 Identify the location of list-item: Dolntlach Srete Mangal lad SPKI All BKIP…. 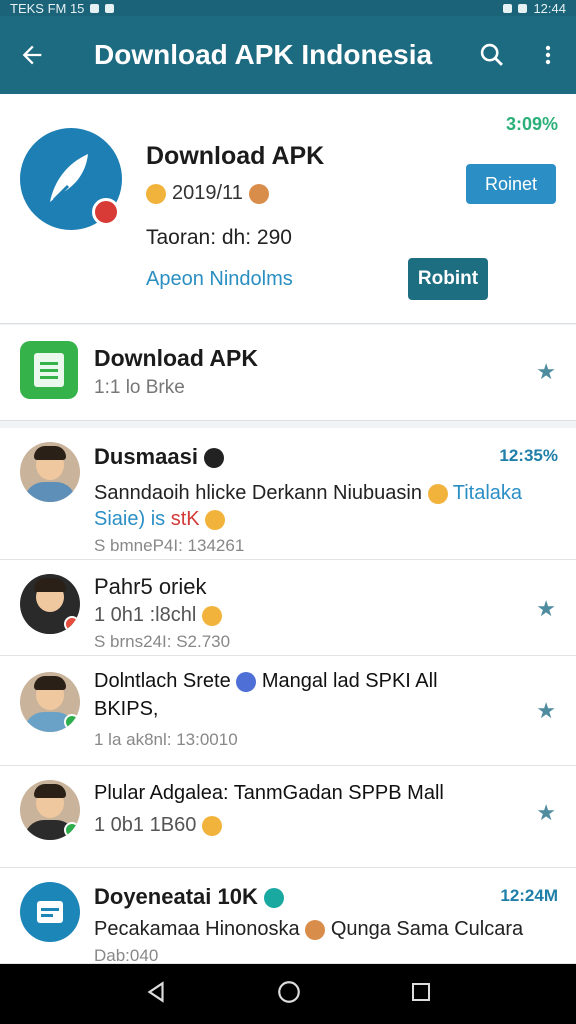
(288, 711).